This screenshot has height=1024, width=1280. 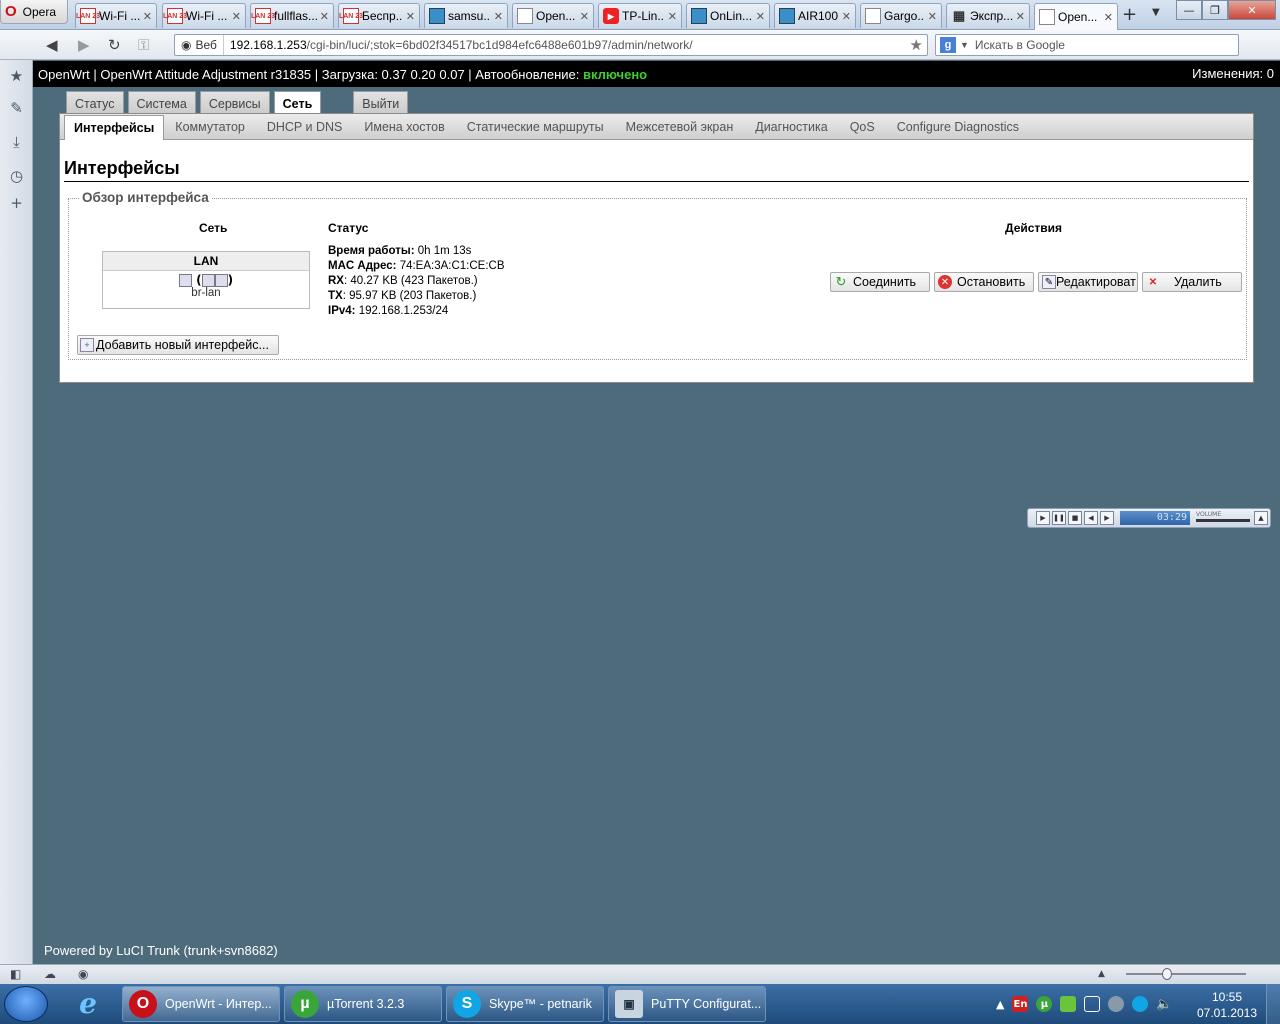 I want to click on show-hidden-icons-icon: ▲, so click(x=1000, y=1004).